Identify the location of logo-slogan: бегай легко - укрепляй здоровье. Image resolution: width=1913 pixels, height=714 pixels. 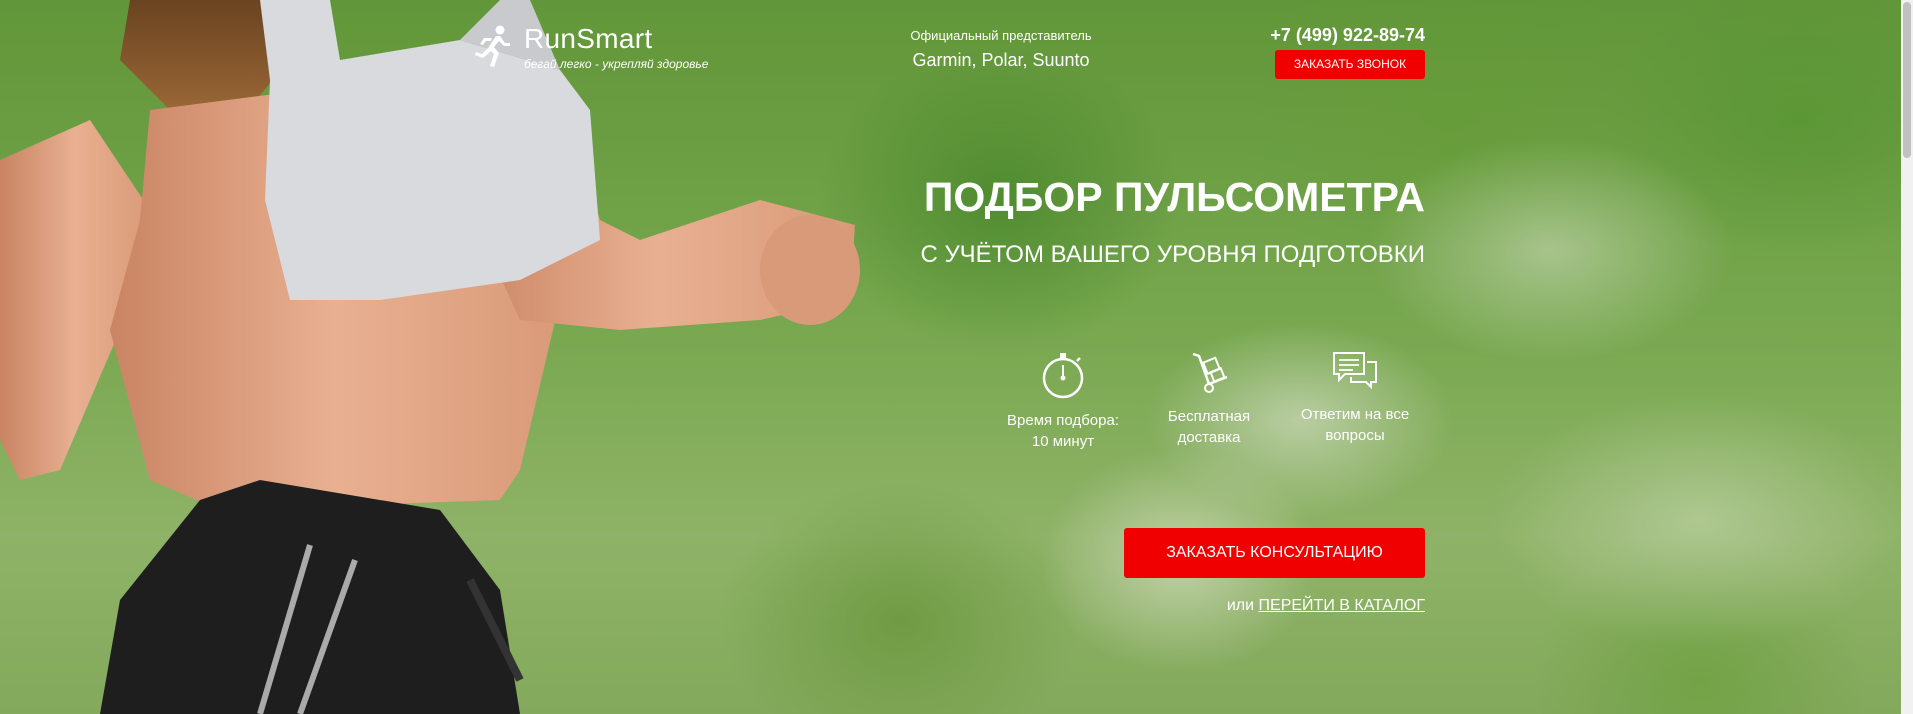
(616, 64).